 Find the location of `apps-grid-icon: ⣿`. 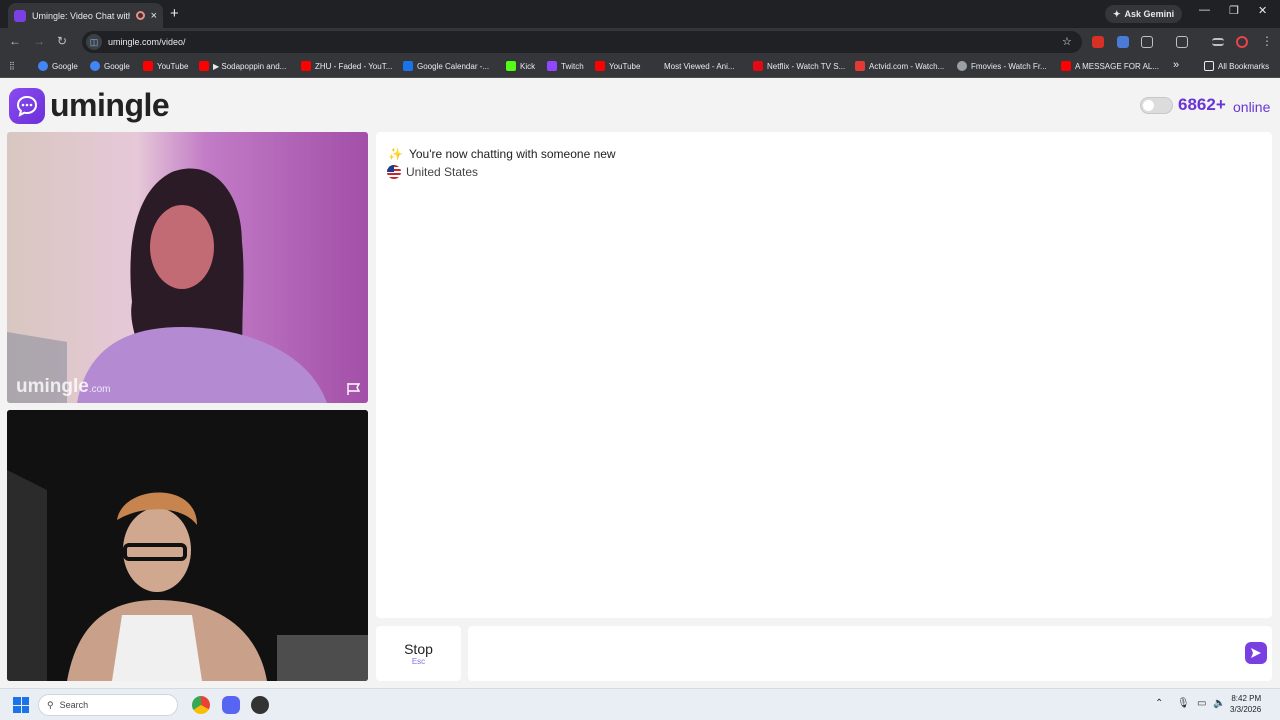

apps-grid-icon: ⣿ is located at coordinates (12, 65).